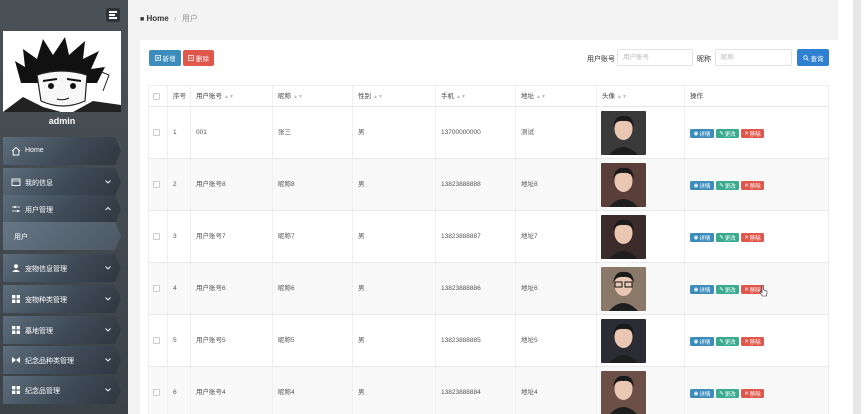 The image size is (865, 414). Describe the element at coordinates (394, 96) in the screenshot. I see `column-header-gender: 性别 ▲▼` at that location.